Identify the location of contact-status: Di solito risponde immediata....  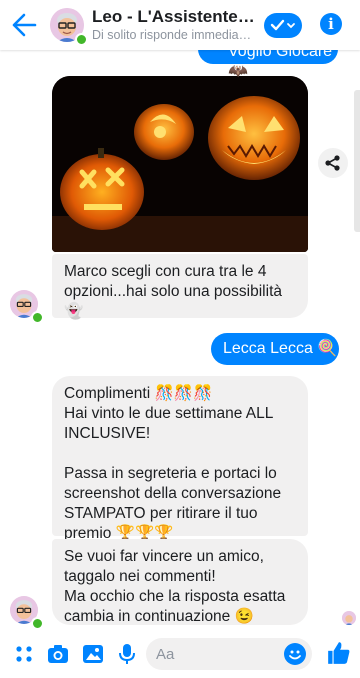
(172, 35).